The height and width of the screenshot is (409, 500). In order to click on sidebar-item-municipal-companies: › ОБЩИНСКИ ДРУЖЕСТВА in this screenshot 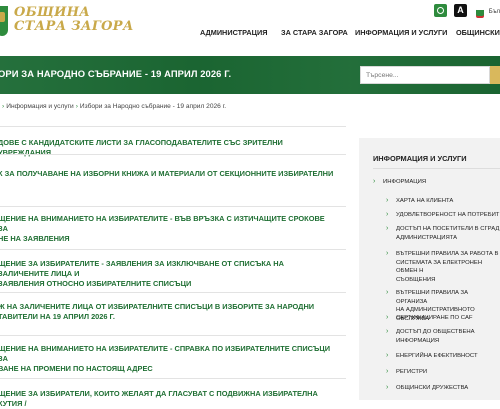, I will do `click(443, 388)`.